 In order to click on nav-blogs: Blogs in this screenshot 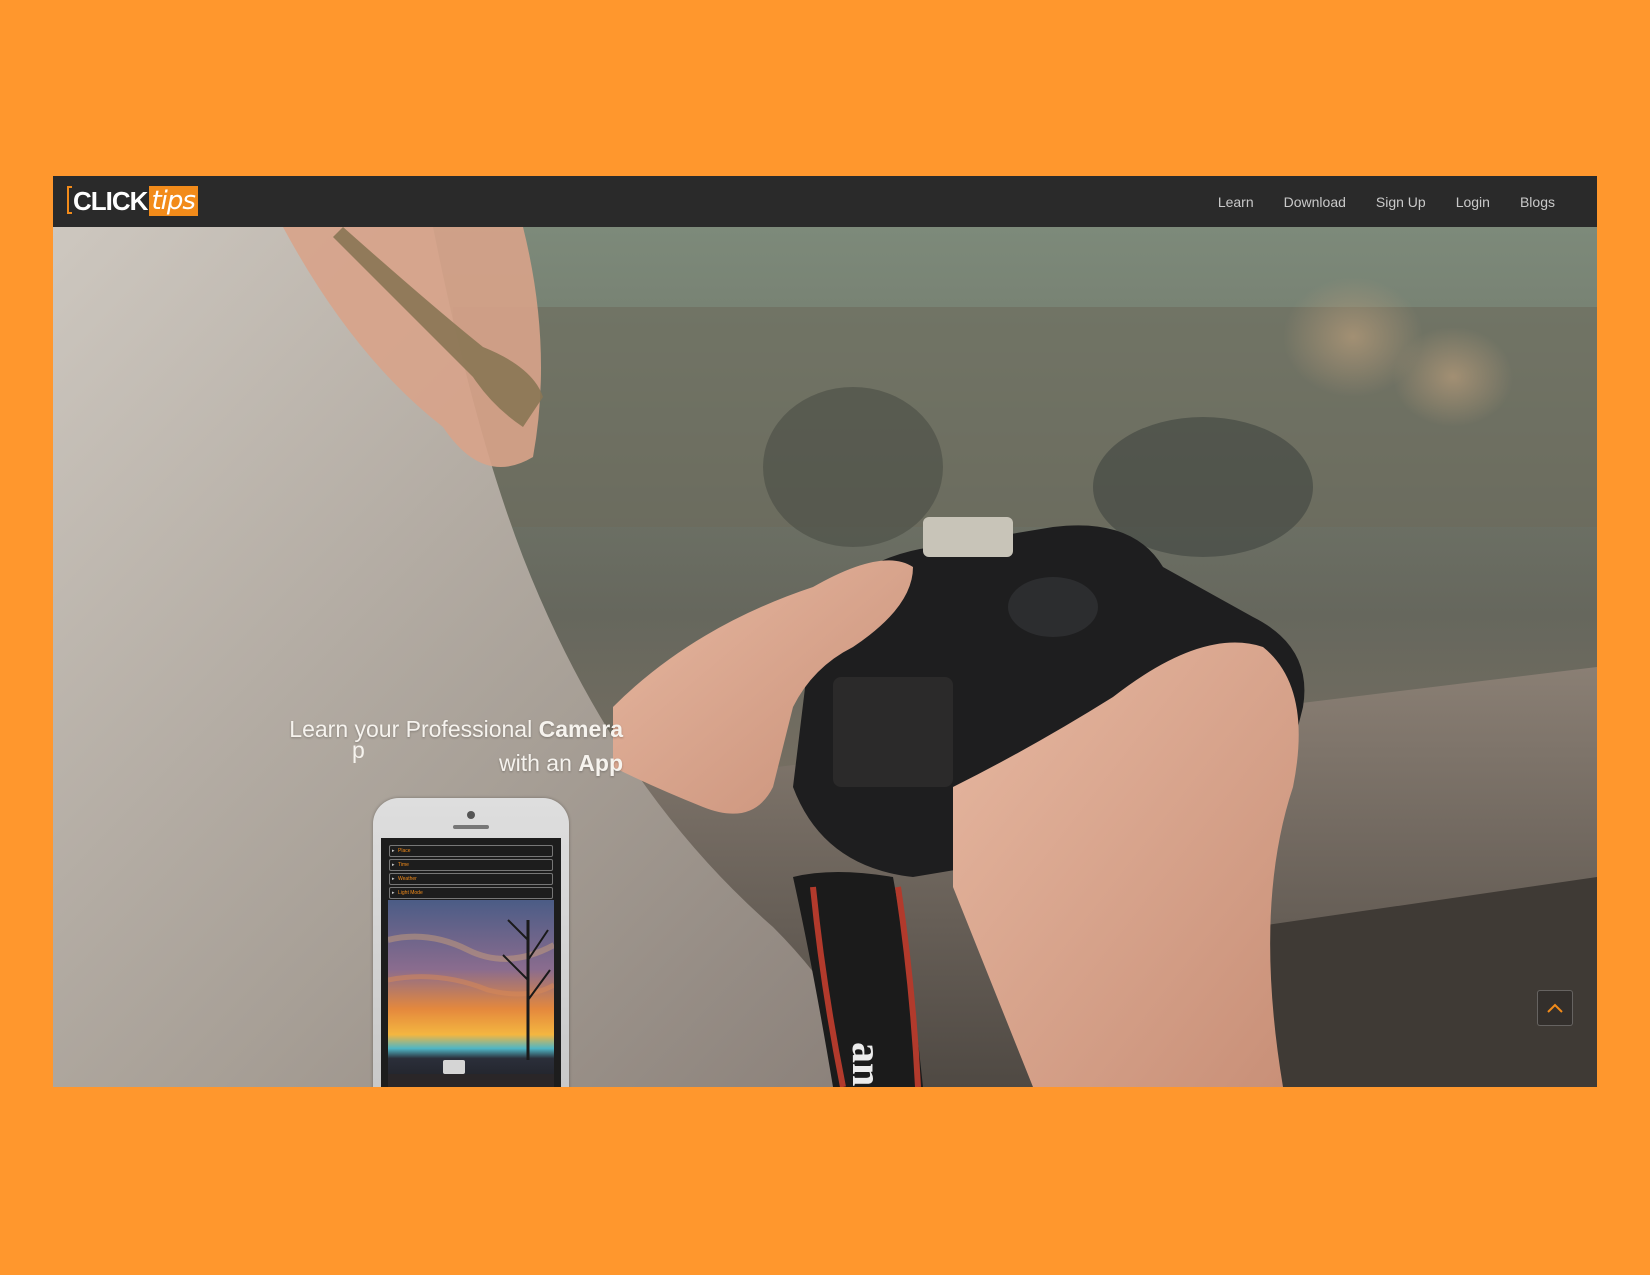, I will do `click(1537, 202)`.